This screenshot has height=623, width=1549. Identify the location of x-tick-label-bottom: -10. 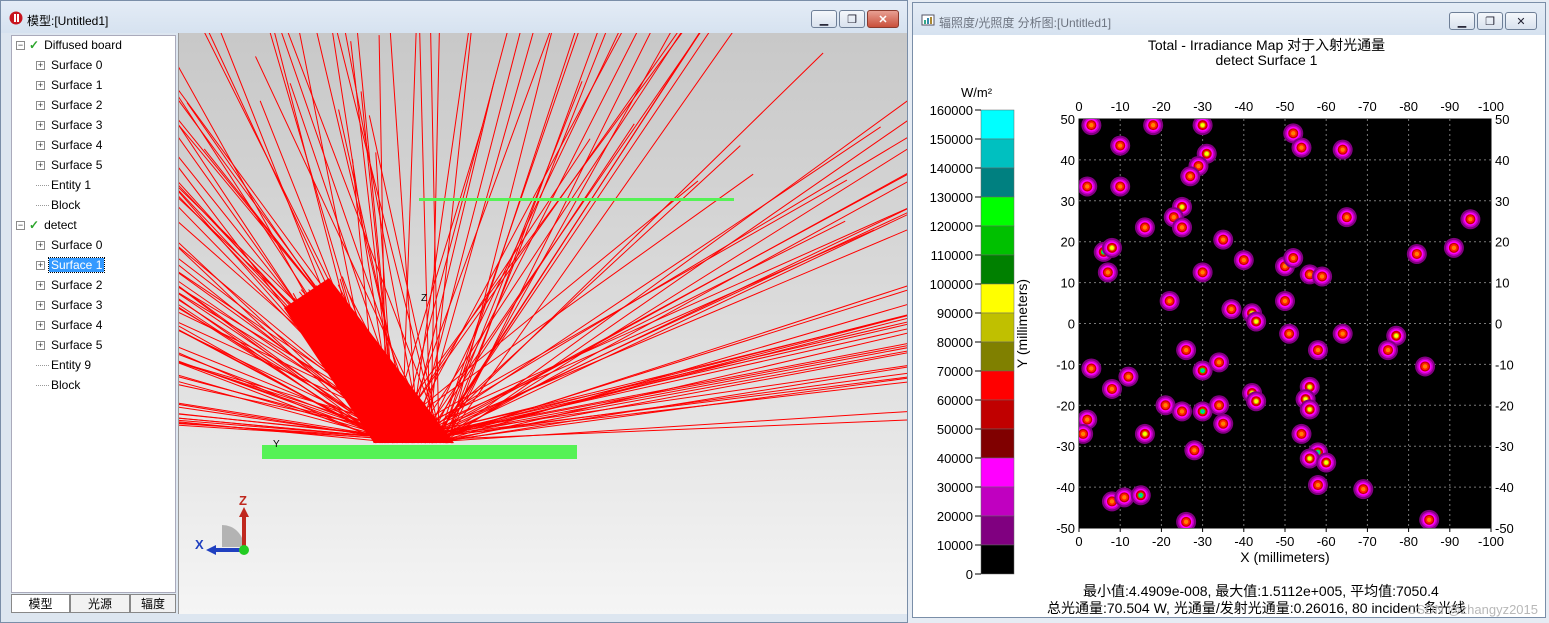
(1120, 541).